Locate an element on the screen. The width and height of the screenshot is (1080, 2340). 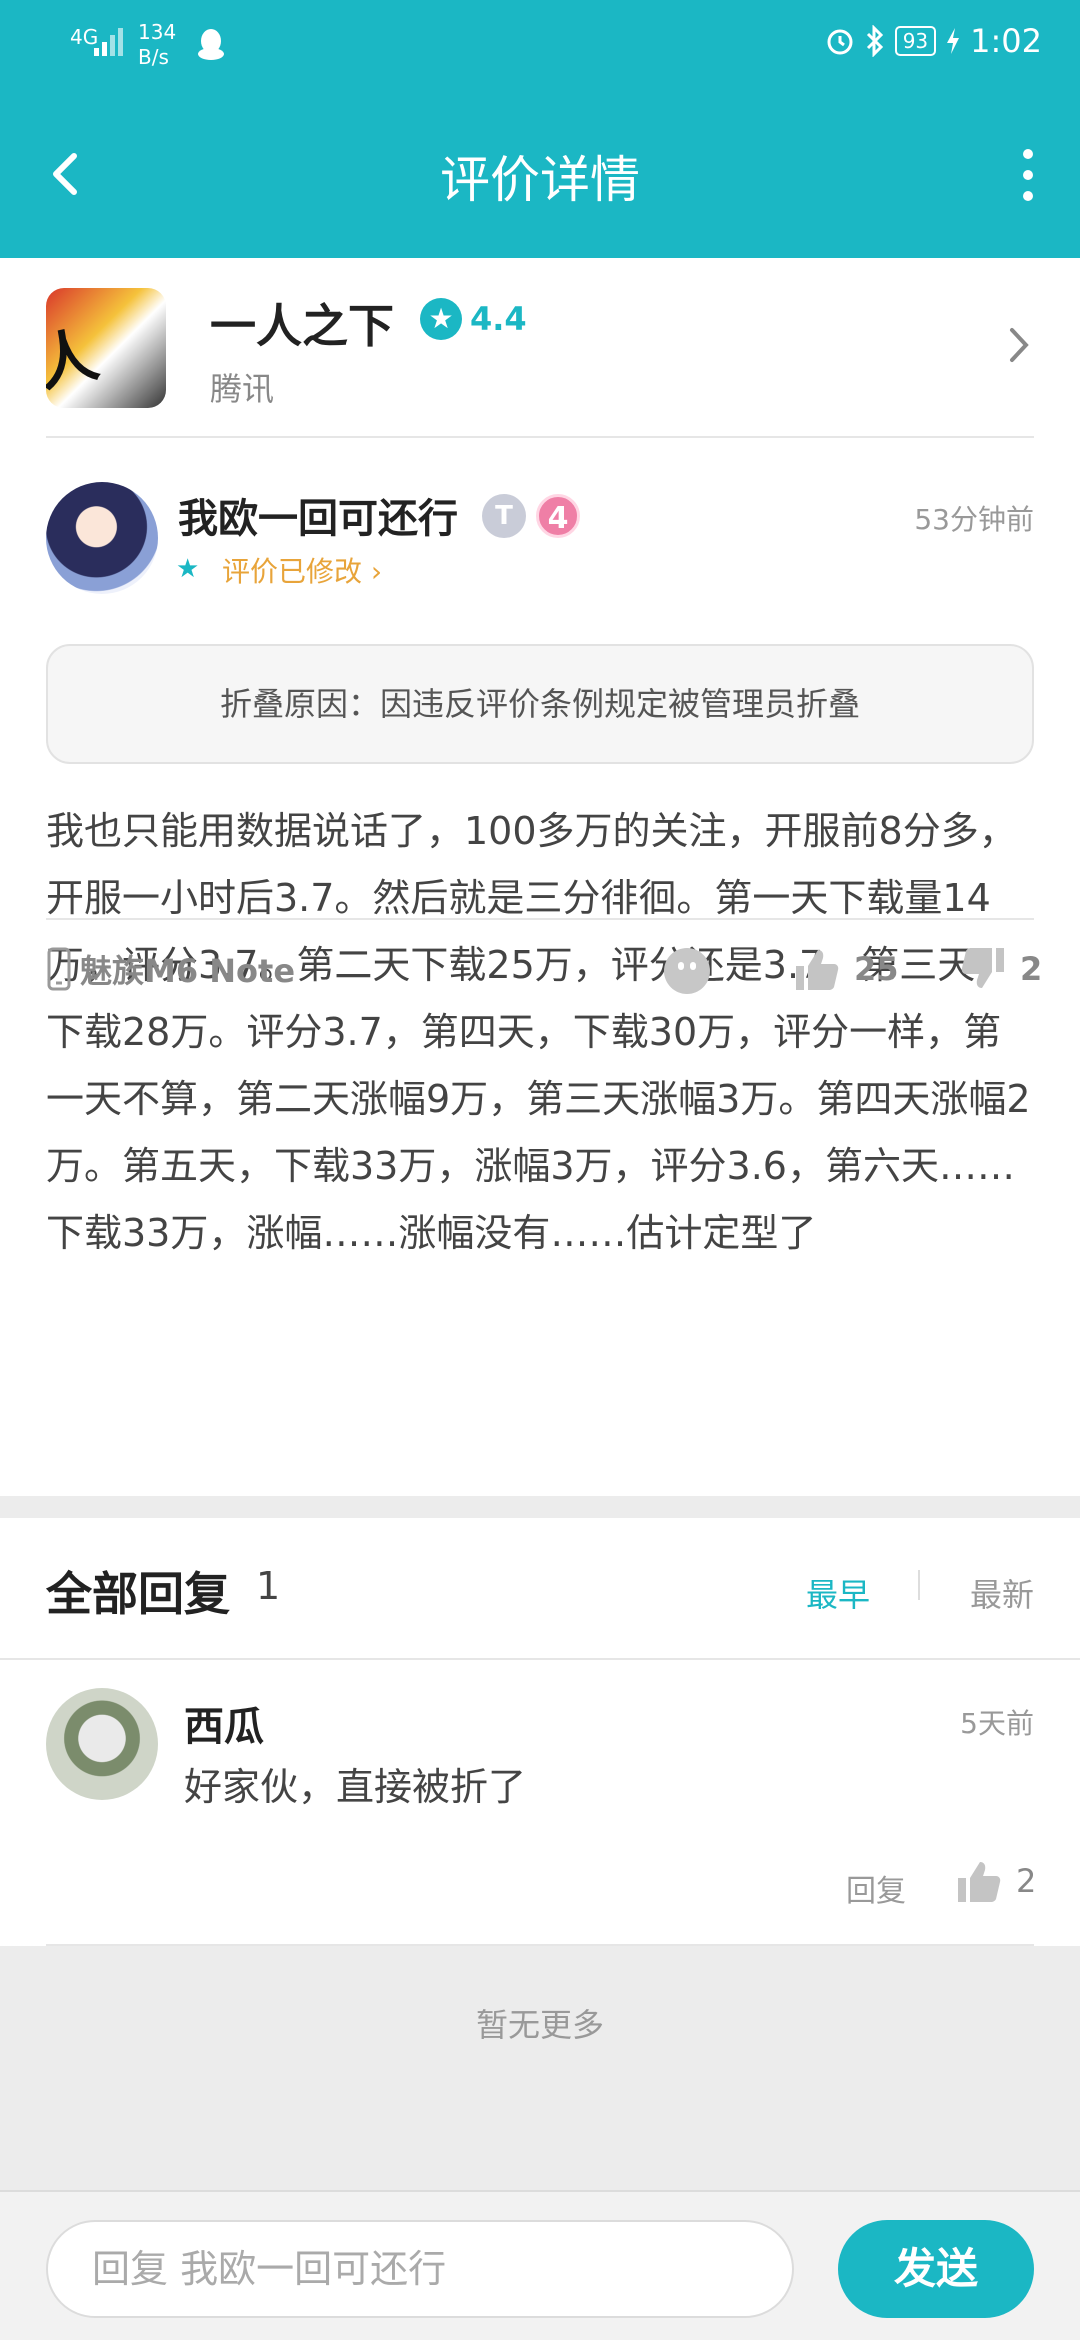
reviewer-name: 我欧一回可还行 is located at coordinates (318, 515).